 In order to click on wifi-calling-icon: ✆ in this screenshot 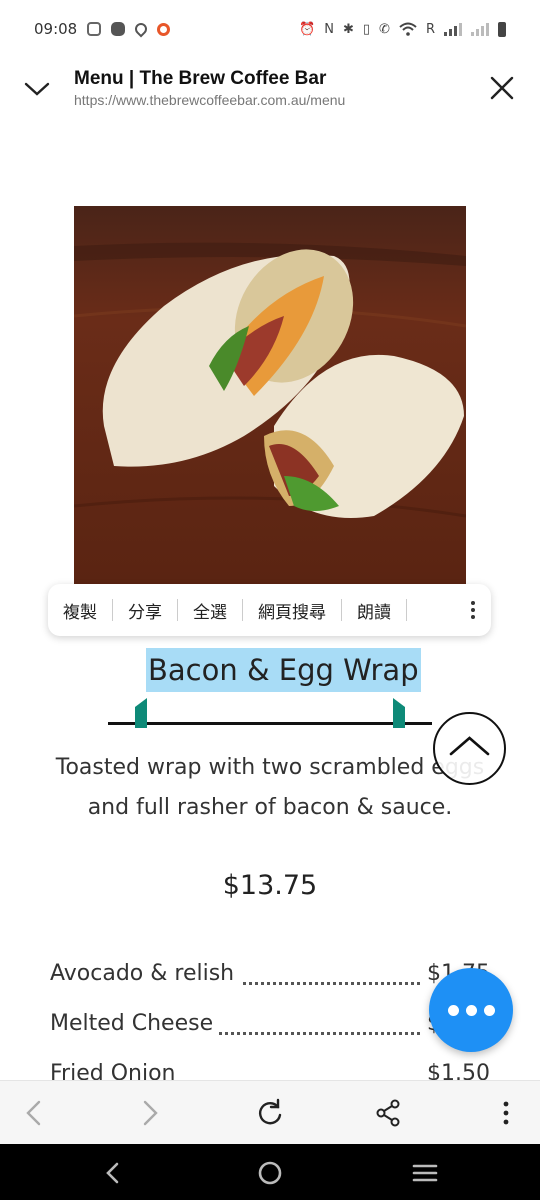, I will do `click(384, 29)`.